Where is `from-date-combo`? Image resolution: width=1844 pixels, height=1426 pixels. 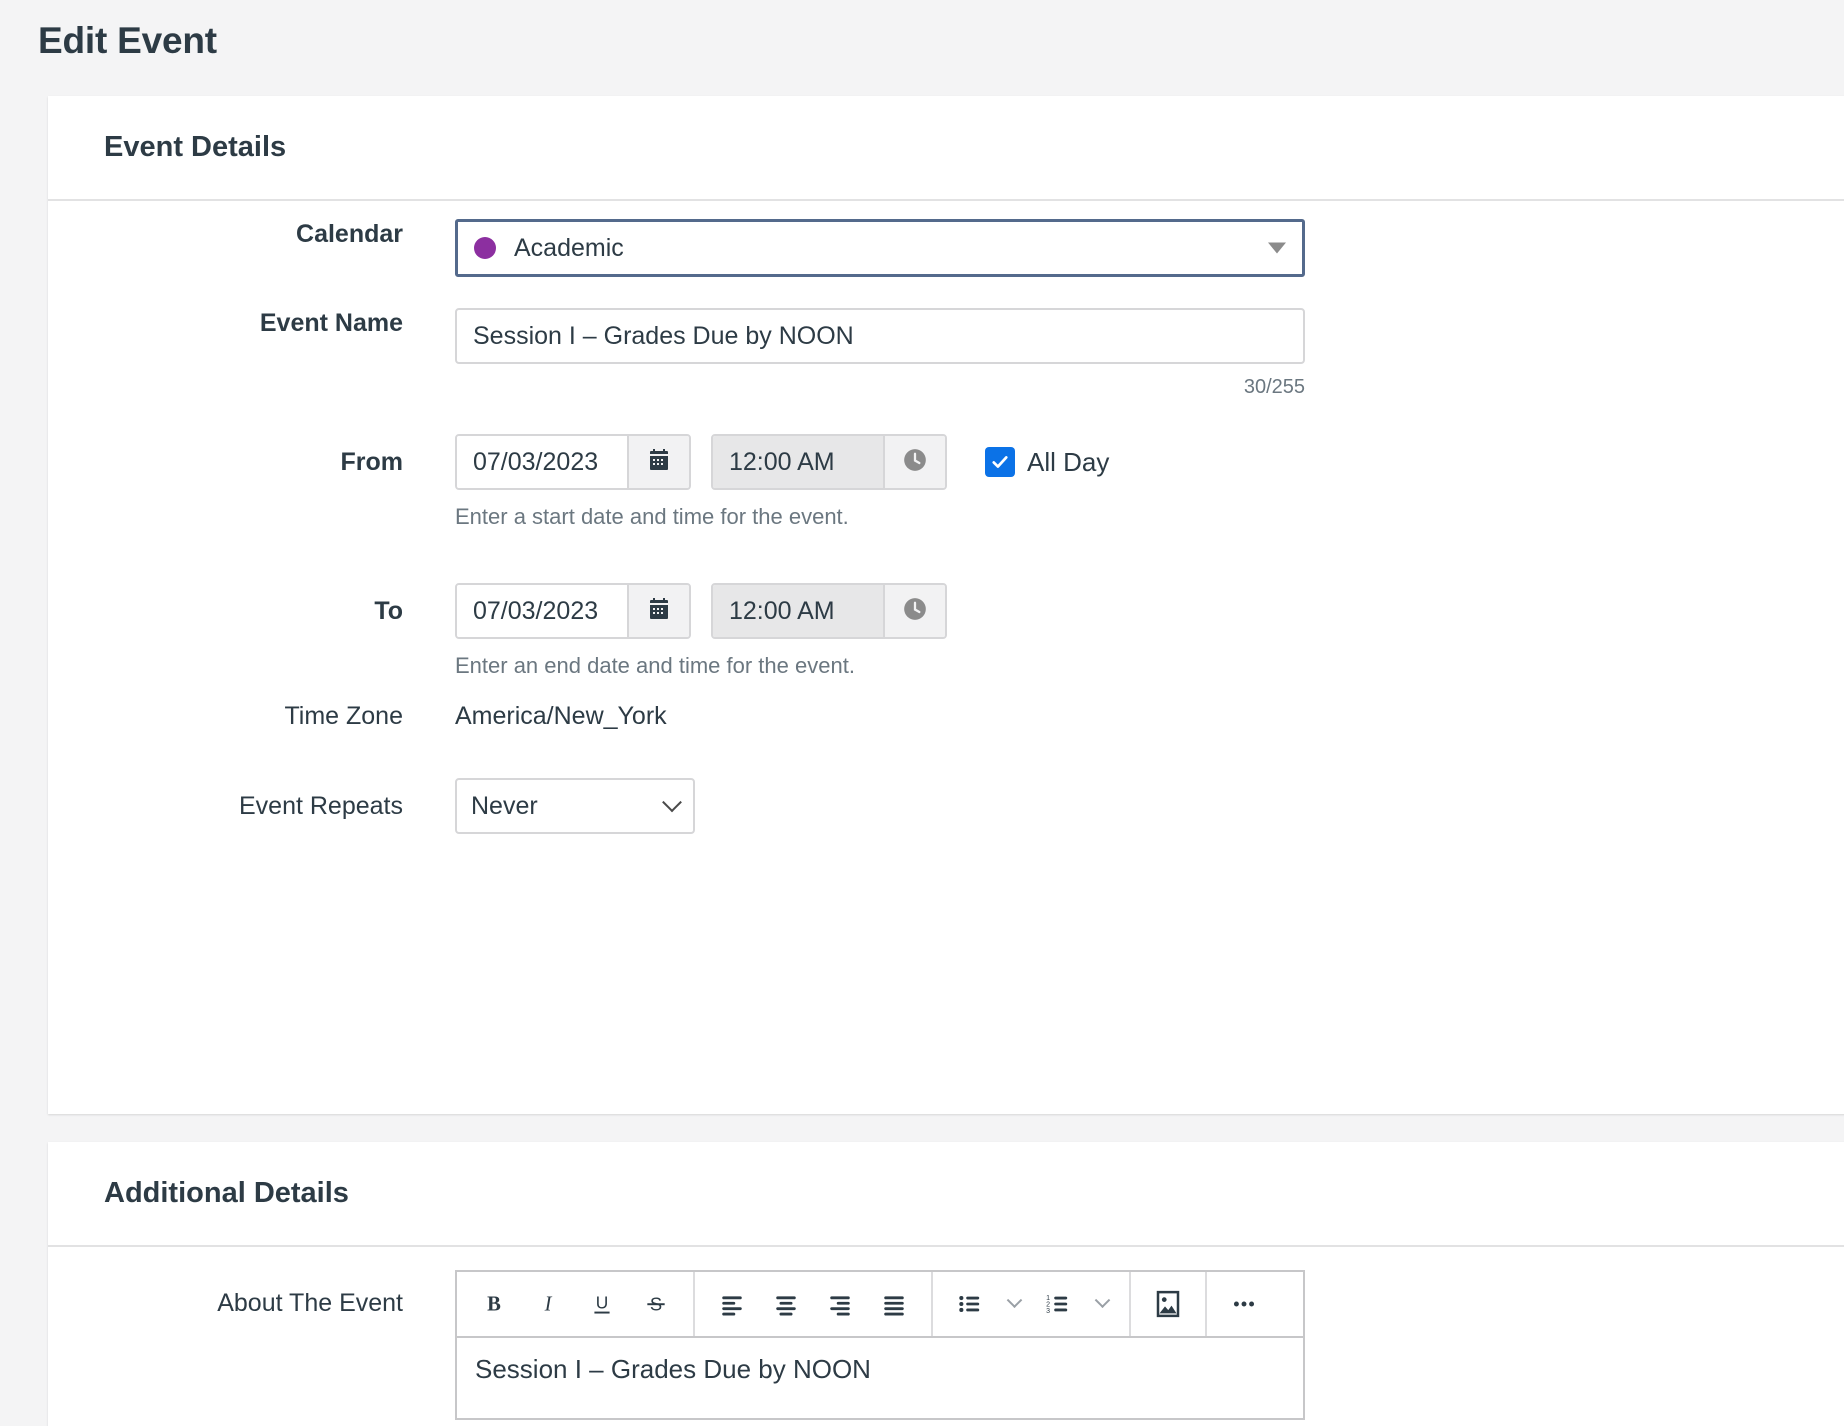
from-date-combo is located at coordinates (573, 462).